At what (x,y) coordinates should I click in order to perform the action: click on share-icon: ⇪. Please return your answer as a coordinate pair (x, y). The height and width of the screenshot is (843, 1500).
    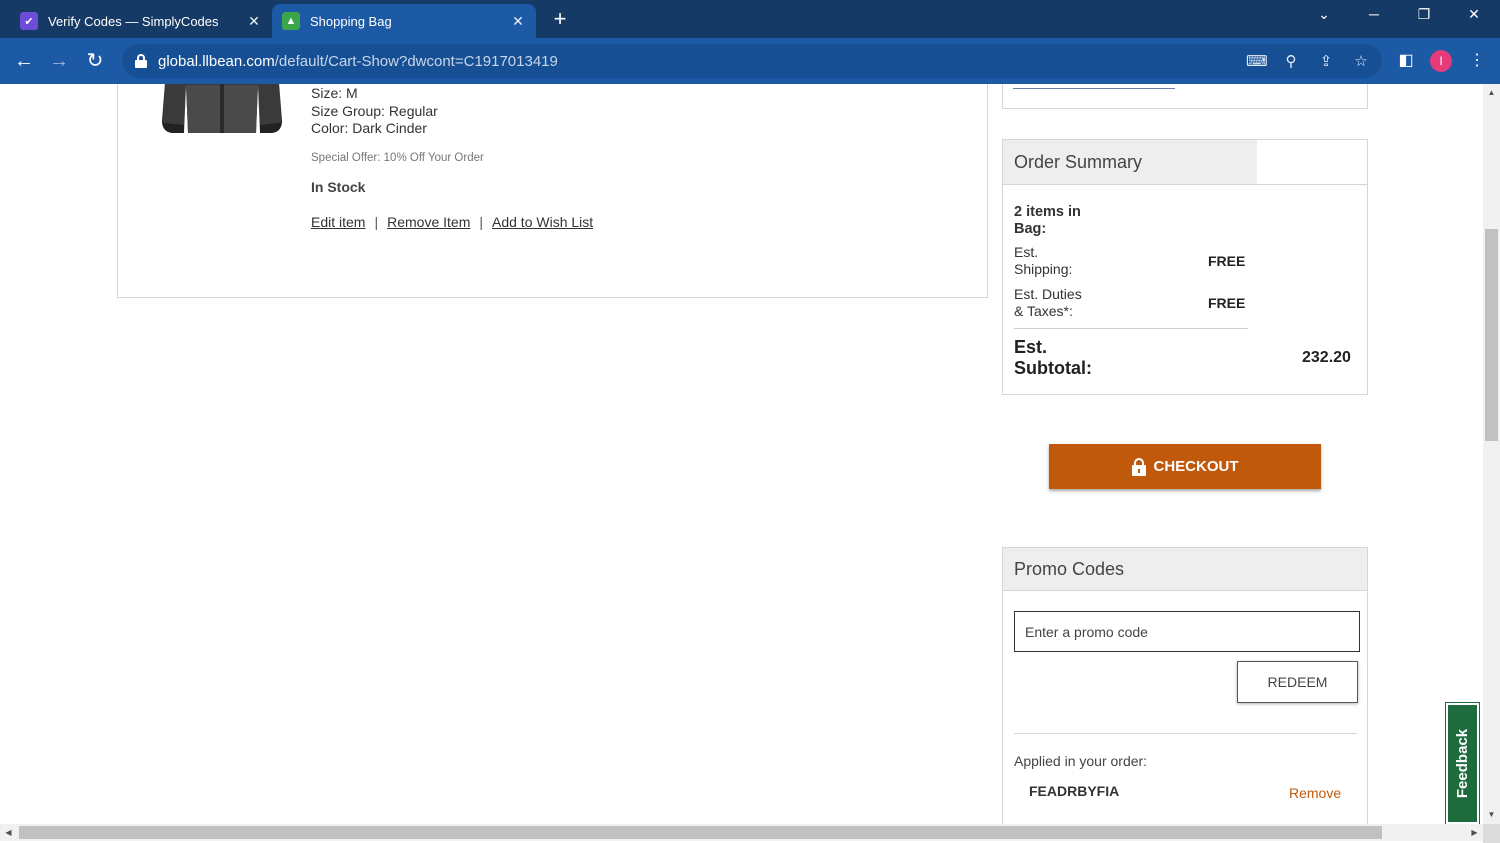
    Looking at the image, I should click on (1326, 62).